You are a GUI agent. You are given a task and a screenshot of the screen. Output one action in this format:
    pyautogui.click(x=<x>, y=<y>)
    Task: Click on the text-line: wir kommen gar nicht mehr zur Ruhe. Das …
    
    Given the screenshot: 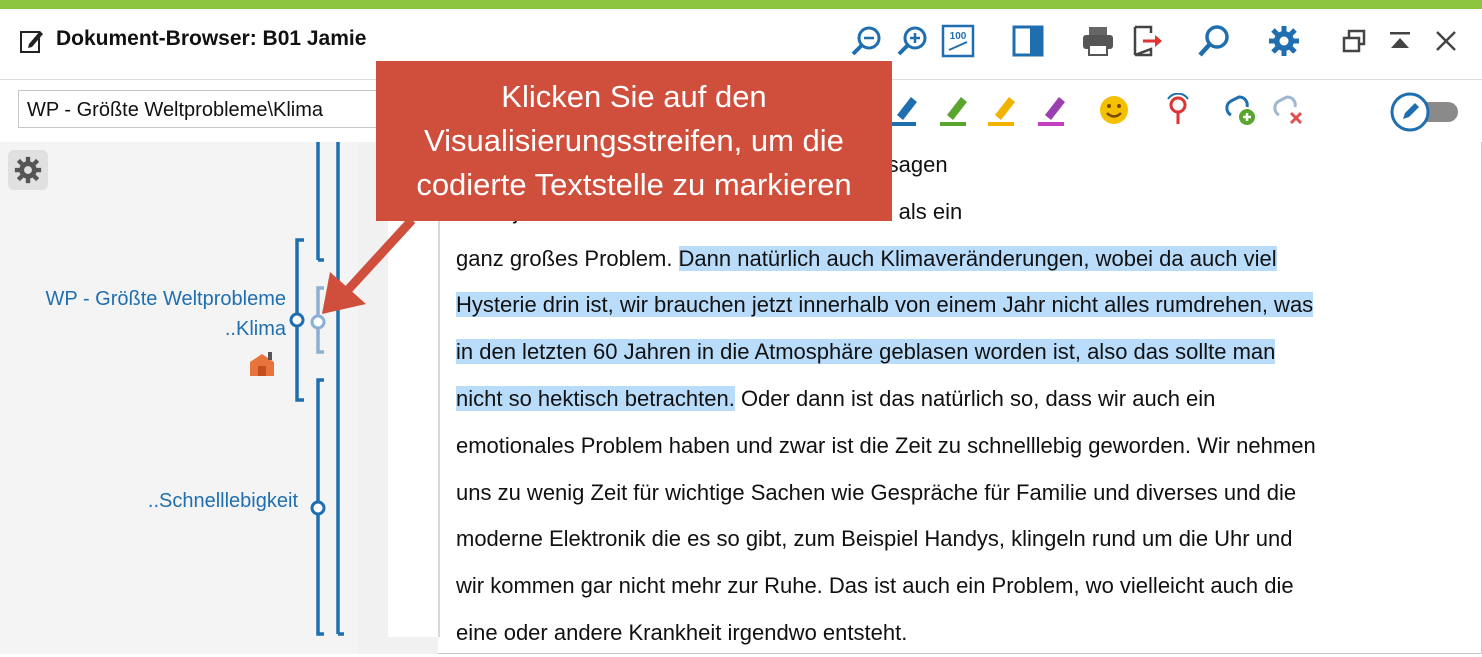 What is the action you would take?
    pyautogui.click(x=966, y=586)
    